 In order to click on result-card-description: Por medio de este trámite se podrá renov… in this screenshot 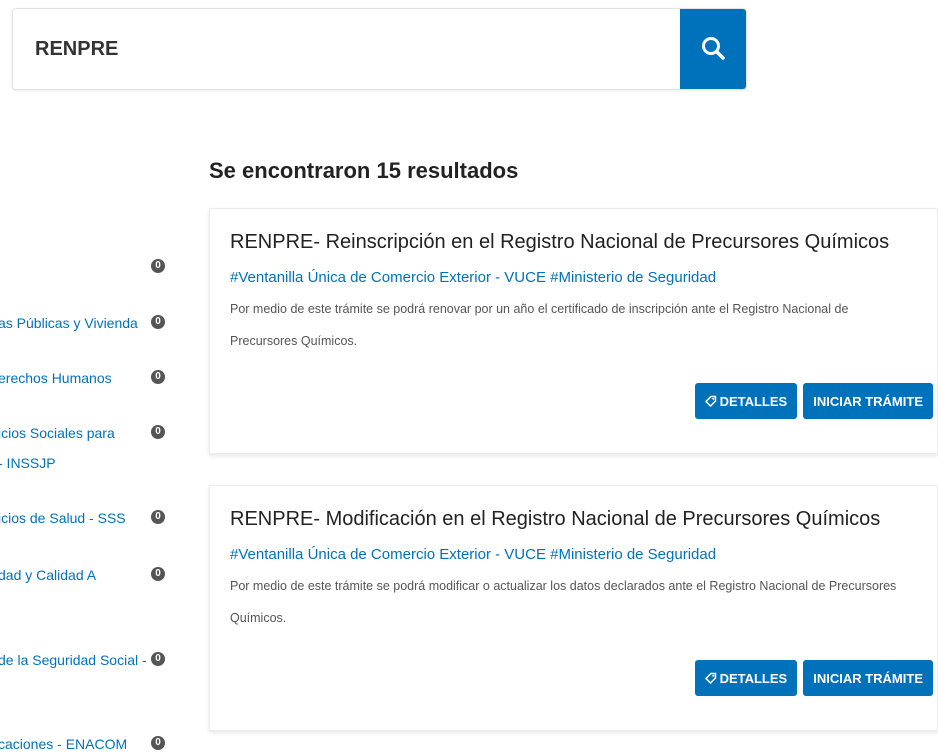, I will do `click(539, 325)`.